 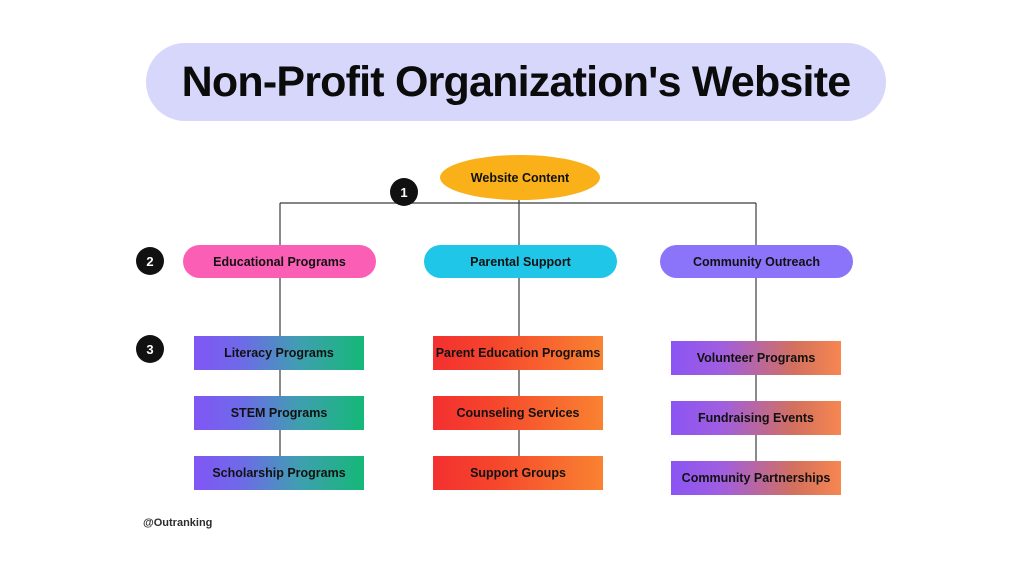 I want to click on node-leaf-label: Community Partnerships, so click(x=756, y=478).